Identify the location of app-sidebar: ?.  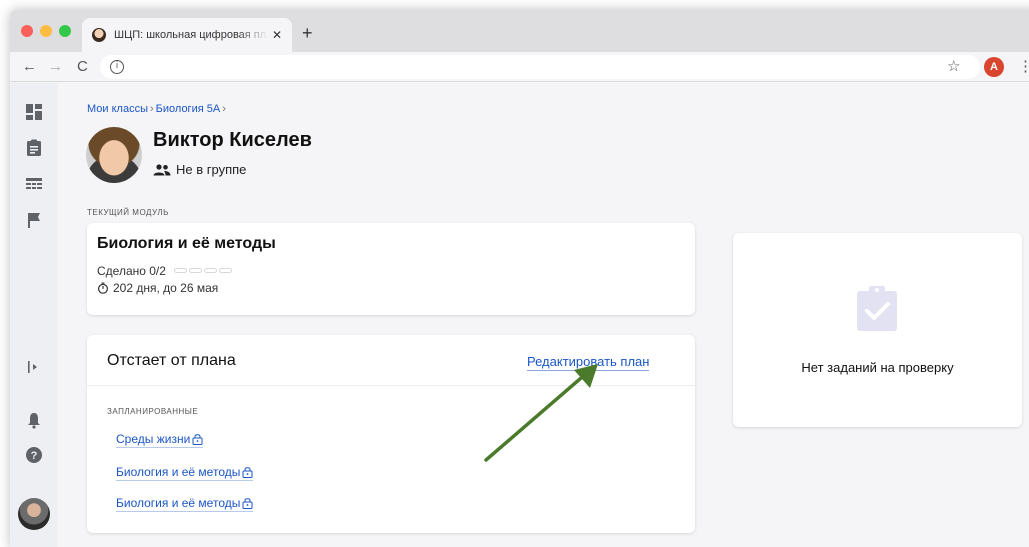
(34, 315).